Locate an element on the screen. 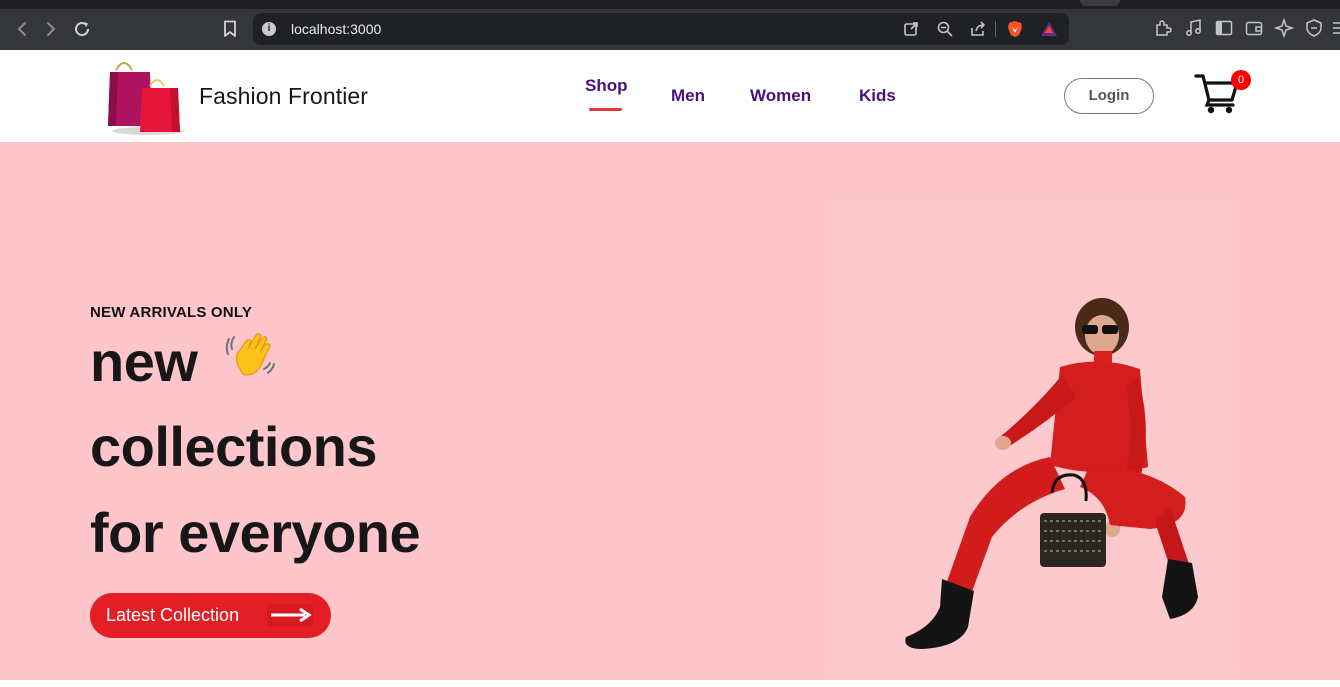  sidebar-icon is located at coordinates (1224, 28).